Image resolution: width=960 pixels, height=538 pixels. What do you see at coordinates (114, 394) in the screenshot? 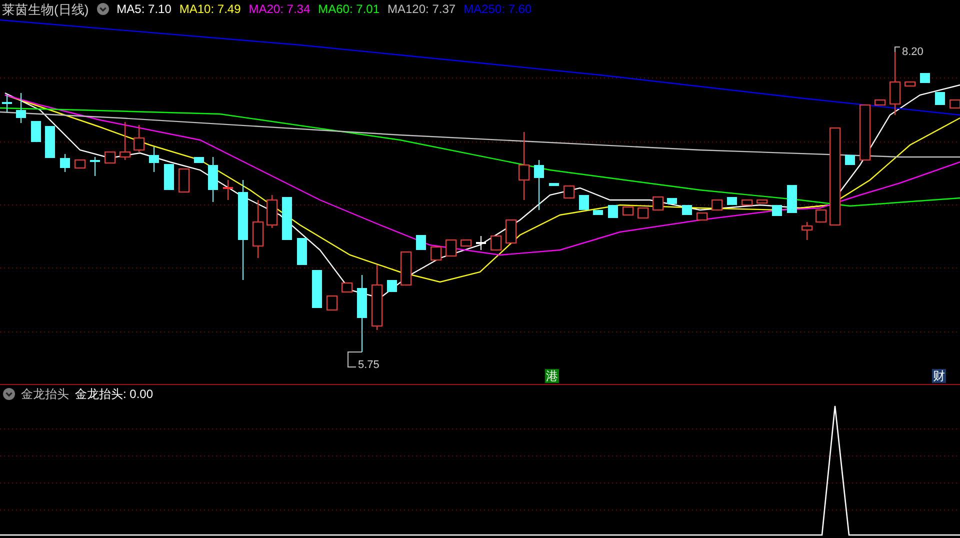
I see `indicator-reading: 金龙抬头: 0.00` at bounding box center [114, 394].